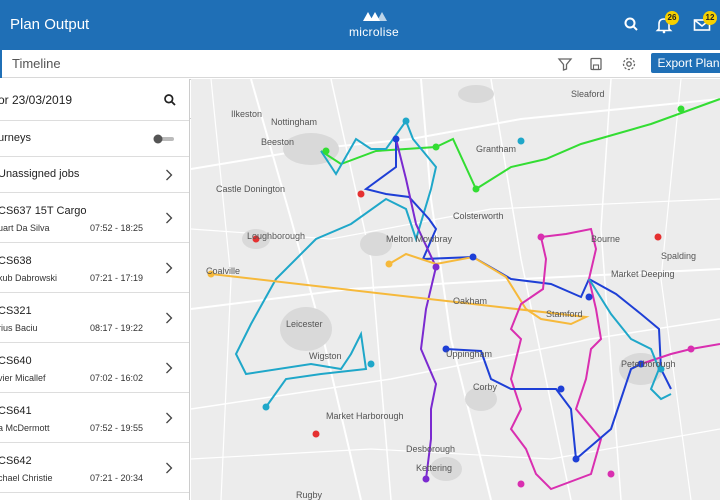 The height and width of the screenshot is (500, 720). I want to click on vehicle-name: CS321, so click(16, 311).